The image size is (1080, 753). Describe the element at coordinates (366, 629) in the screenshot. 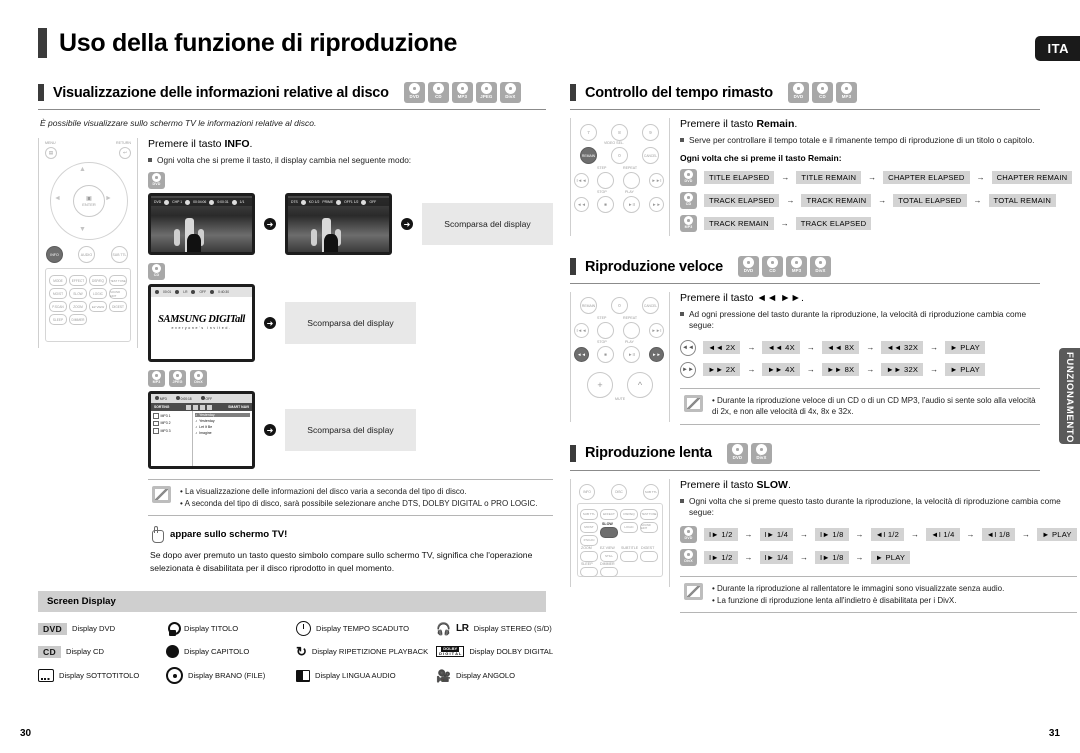

I see `sd-item-elapsed: Display TEMPO SCADUTO` at that location.